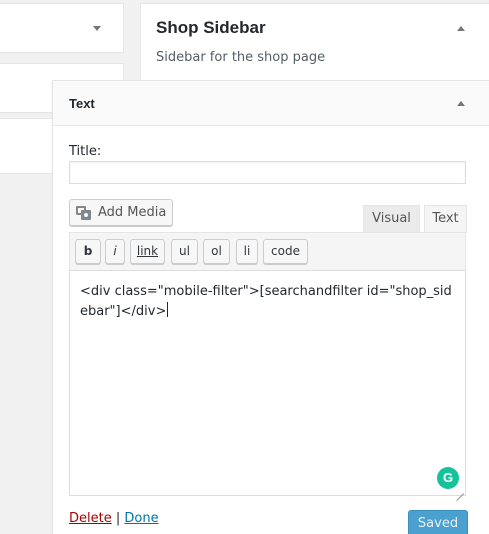 The height and width of the screenshot is (534, 489). I want to click on title-input, so click(267, 172).